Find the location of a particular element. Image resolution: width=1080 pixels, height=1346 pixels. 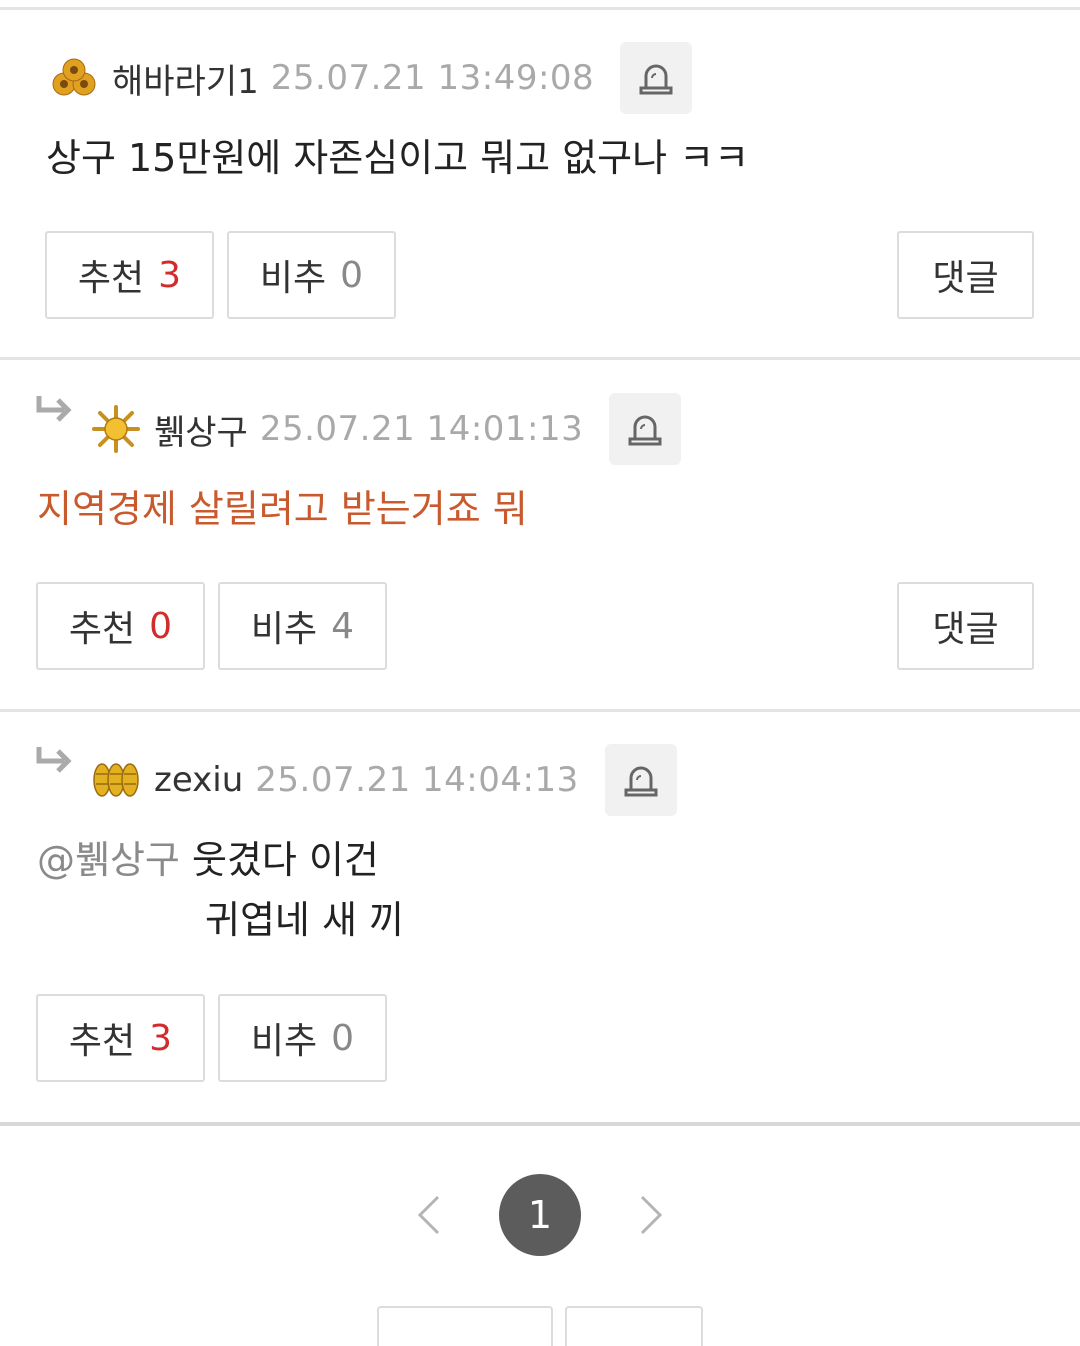

comment-author: zexiu is located at coordinates (198, 780).